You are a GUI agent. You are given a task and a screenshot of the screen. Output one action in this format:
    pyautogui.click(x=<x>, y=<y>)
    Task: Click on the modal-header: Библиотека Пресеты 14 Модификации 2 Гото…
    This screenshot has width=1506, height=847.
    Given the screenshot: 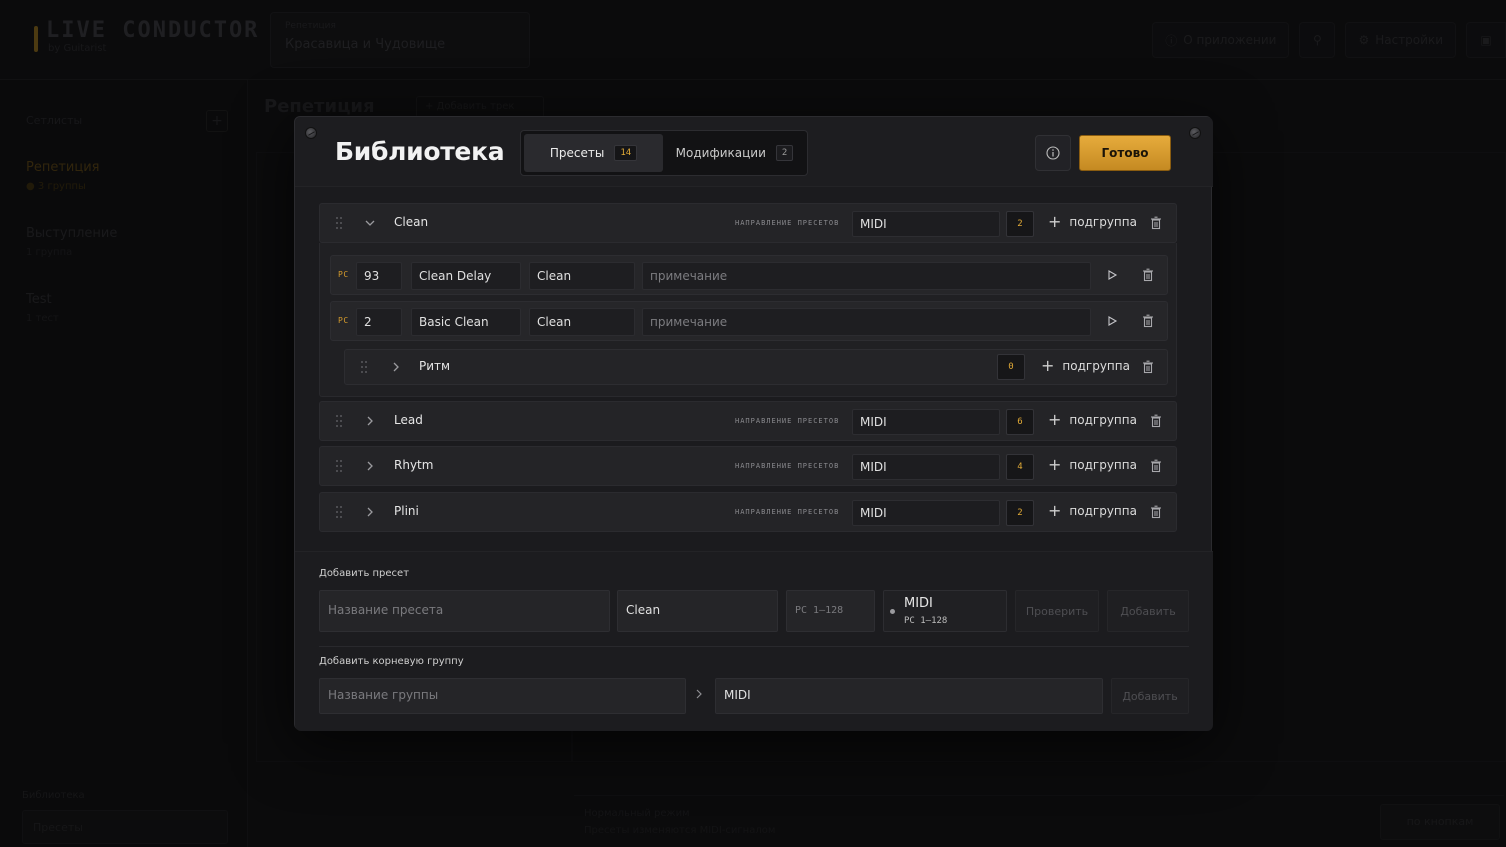 What is the action you would take?
    pyautogui.click(x=754, y=152)
    